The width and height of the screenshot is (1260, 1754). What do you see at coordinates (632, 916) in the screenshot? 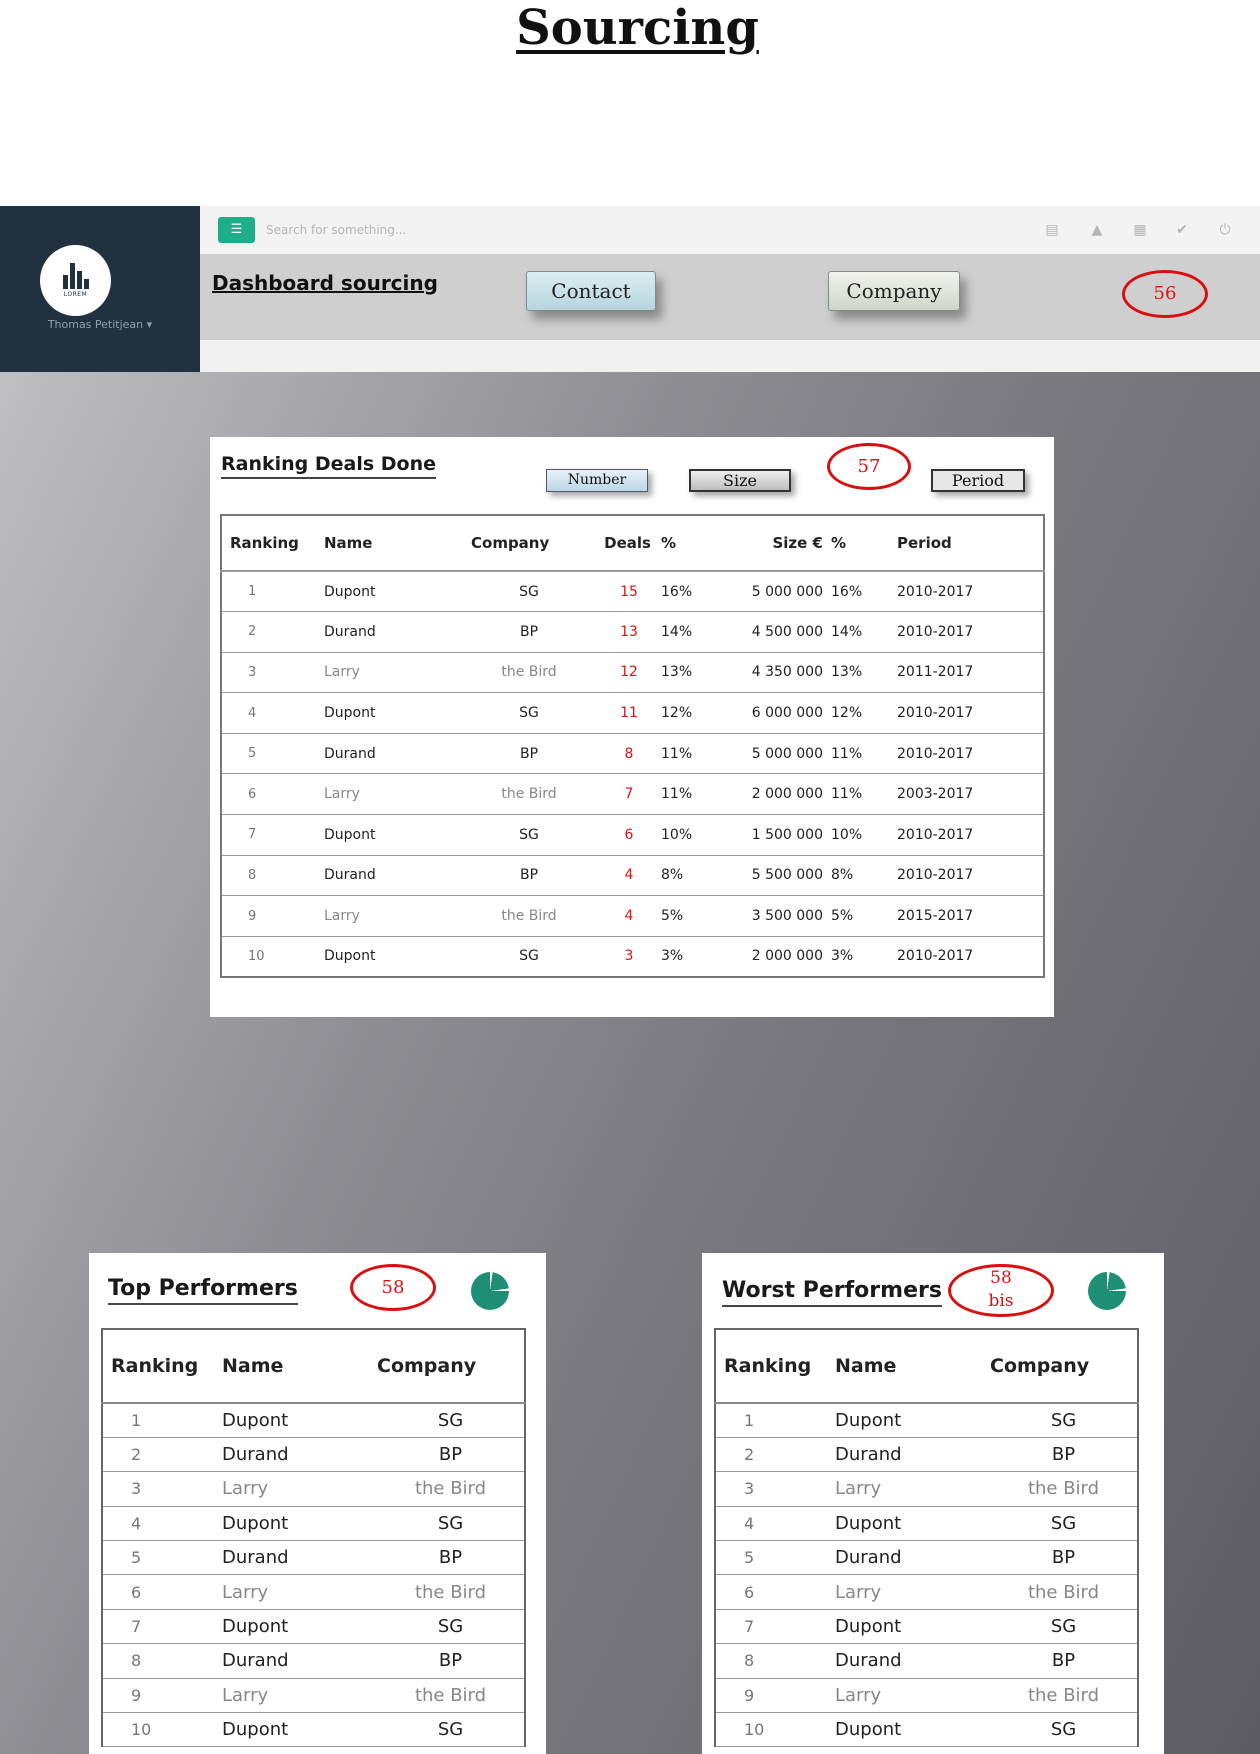
I see `table-row: 9 Larry the Bird 4 5% 3 500 000 5% 2015-2017` at bounding box center [632, 916].